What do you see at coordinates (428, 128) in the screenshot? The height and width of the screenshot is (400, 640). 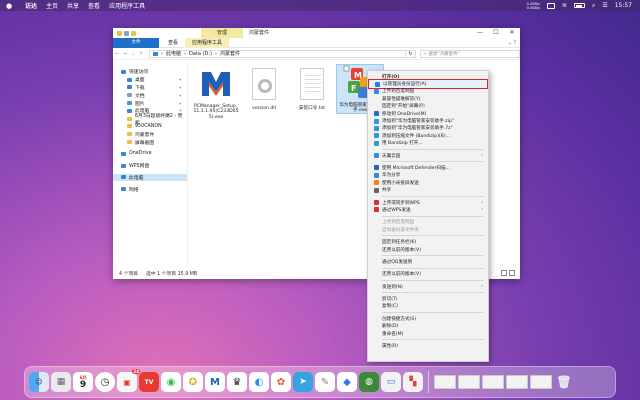 I see `menu-item: 添加到"华为电脑管家安装助手.7z"` at bounding box center [428, 128].